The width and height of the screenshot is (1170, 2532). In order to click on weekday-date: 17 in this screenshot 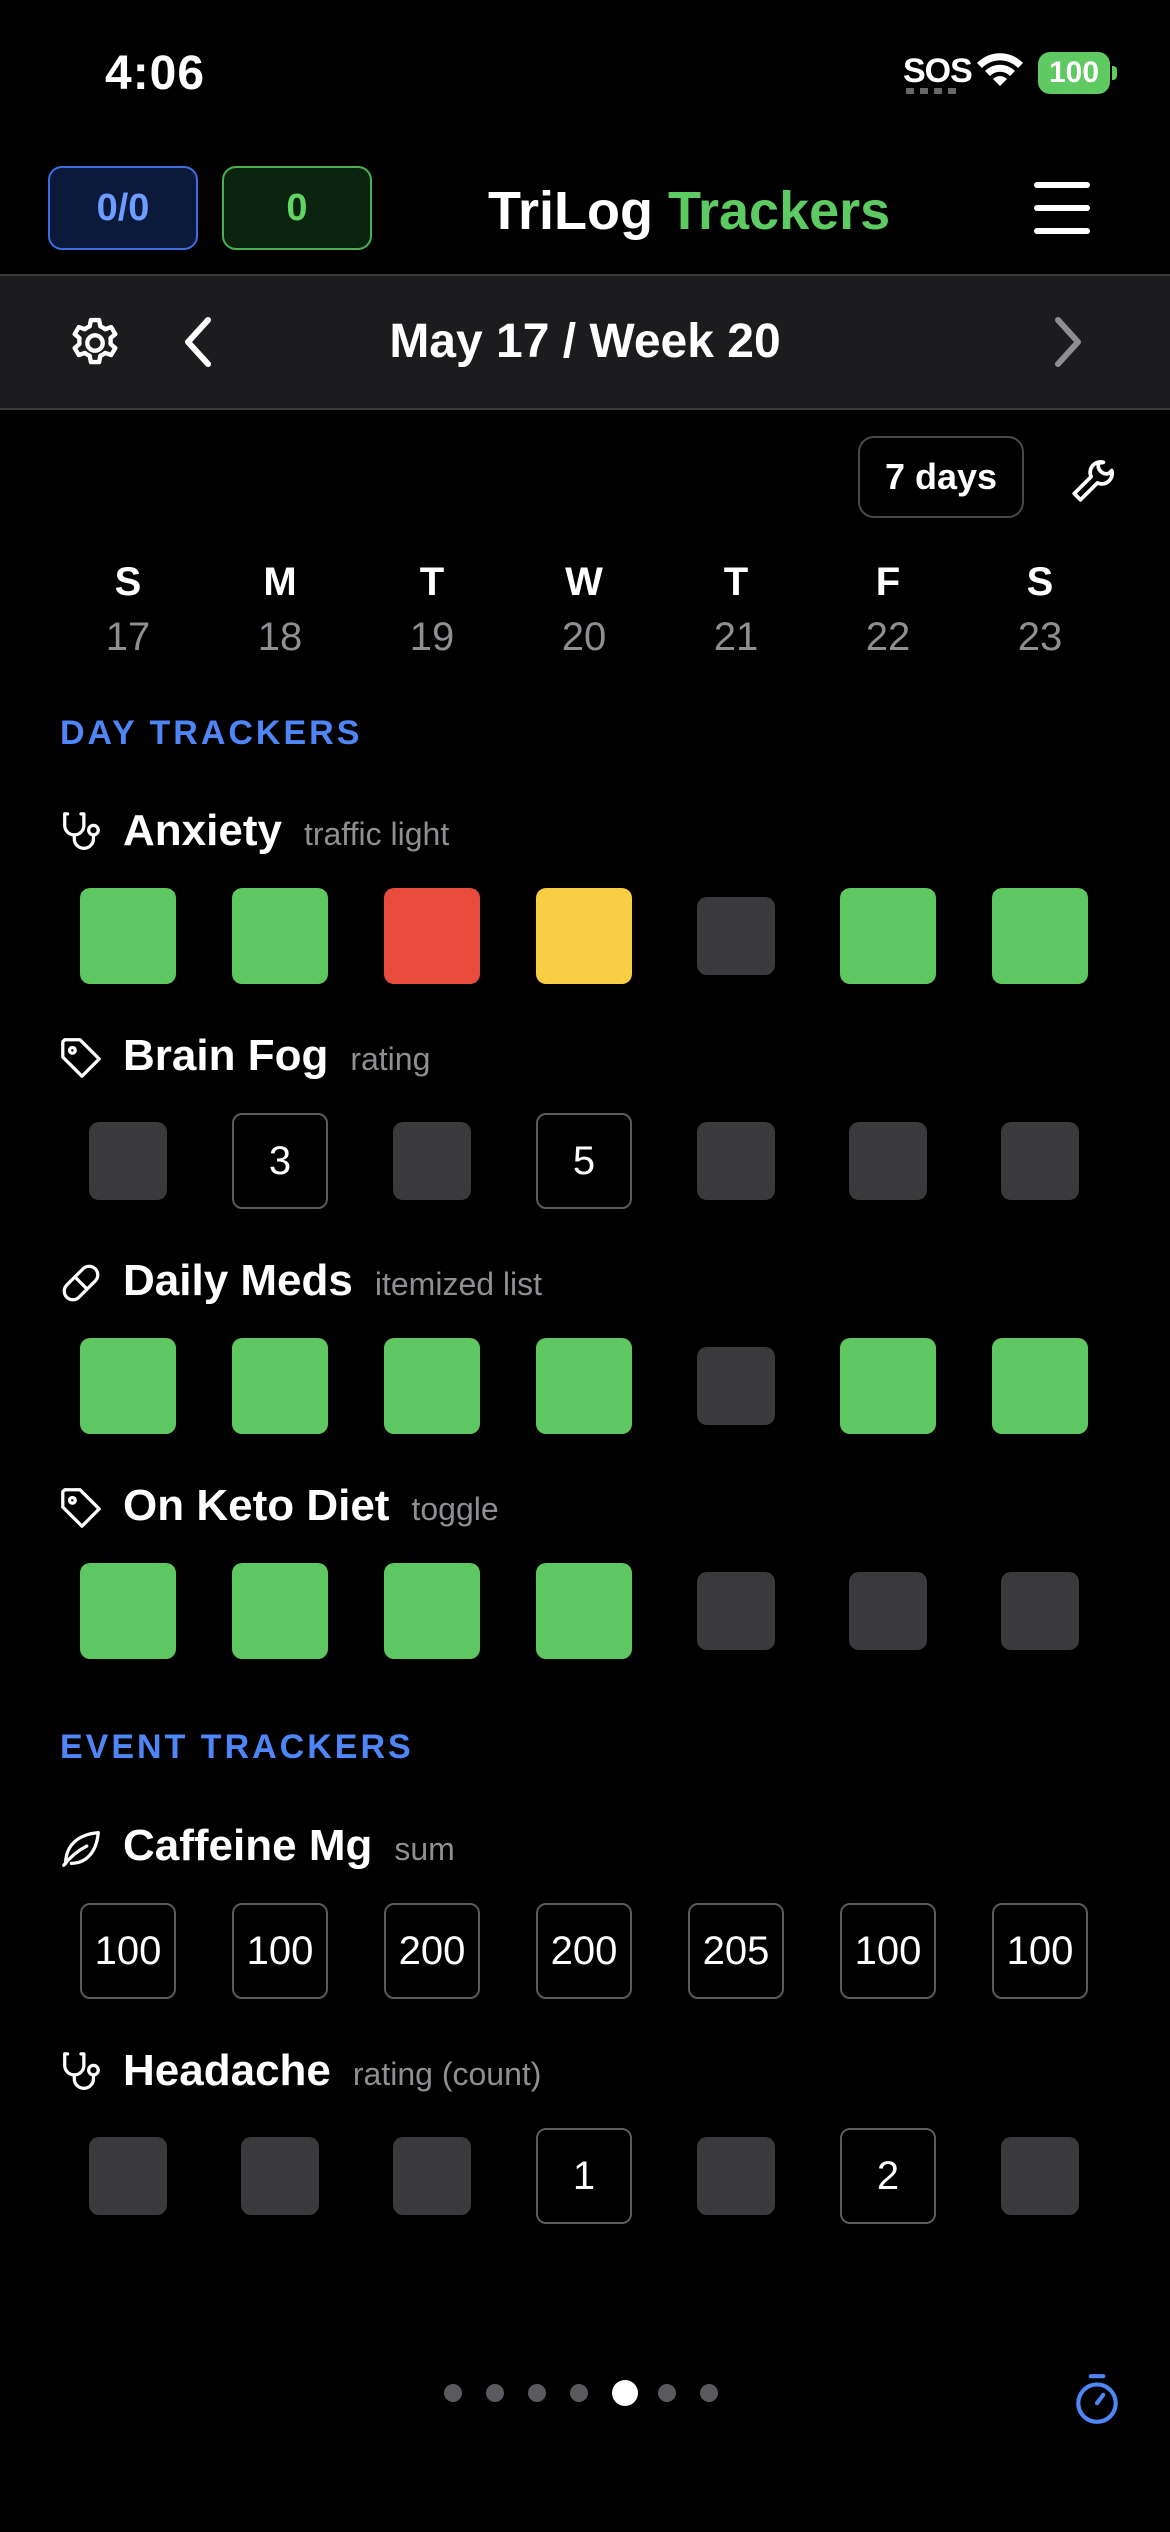, I will do `click(128, 637)`.